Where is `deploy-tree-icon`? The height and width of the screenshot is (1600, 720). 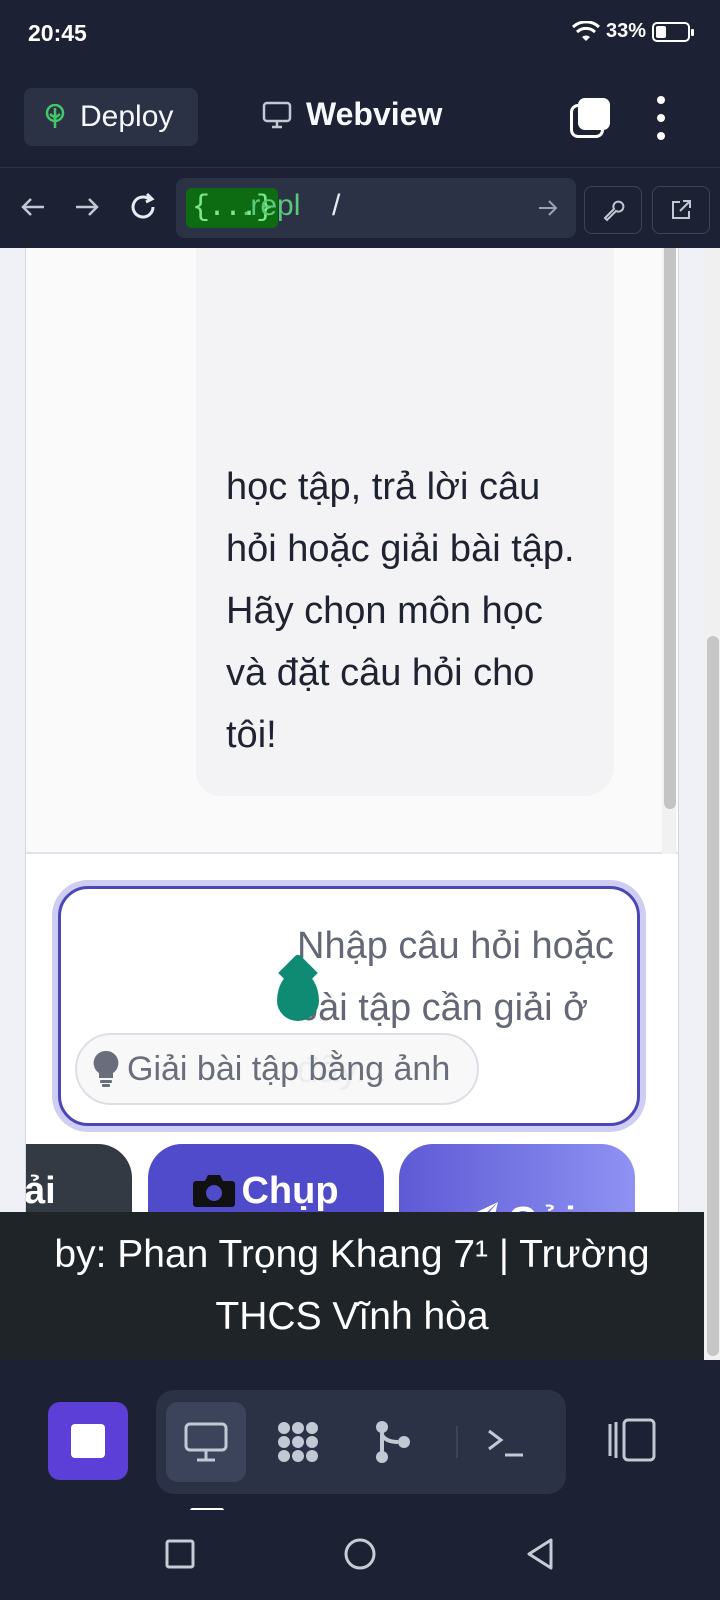 deploy-tree-icon is located at coordinates (55, 116).